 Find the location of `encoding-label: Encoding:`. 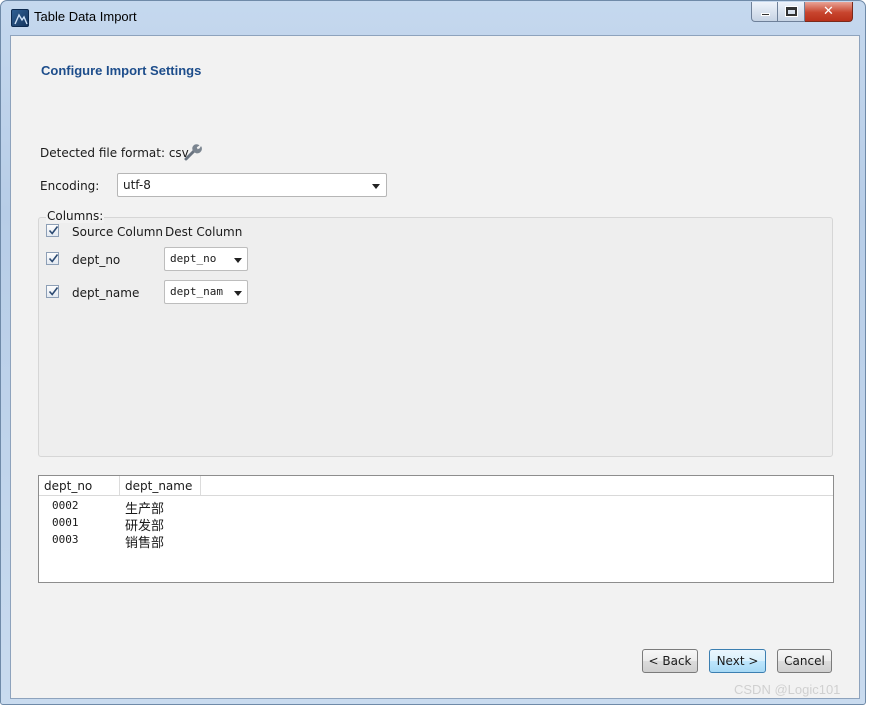

encoding-label: Encoding: is located at coordinates (70, 186).